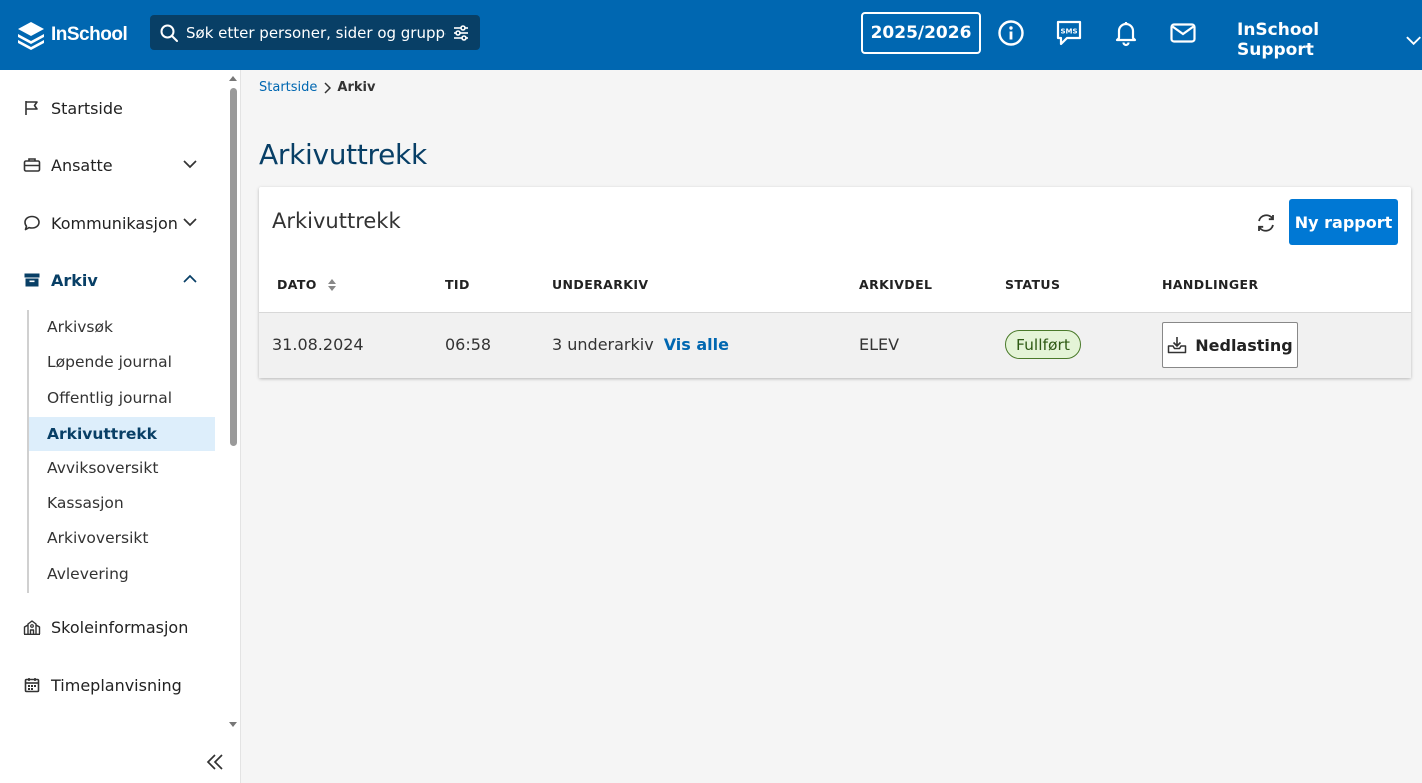 This screenshot has height=783, width=1422. Describe the element at coordinates (120, 627) in the screenshot. I see `sidebar-item-label: Skoleinformasjon` at that location.